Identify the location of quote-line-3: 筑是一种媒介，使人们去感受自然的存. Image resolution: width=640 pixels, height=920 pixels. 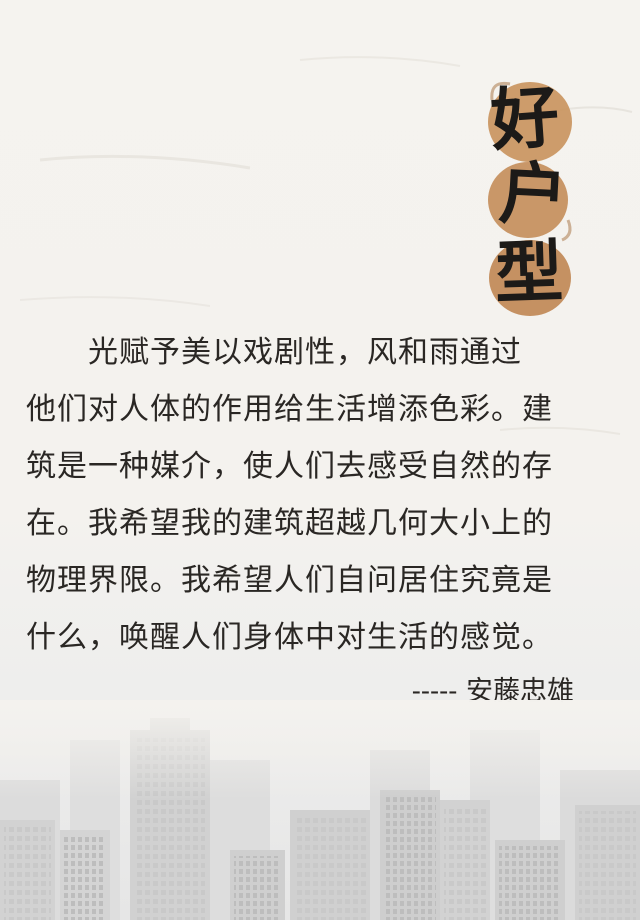
(289, 466).